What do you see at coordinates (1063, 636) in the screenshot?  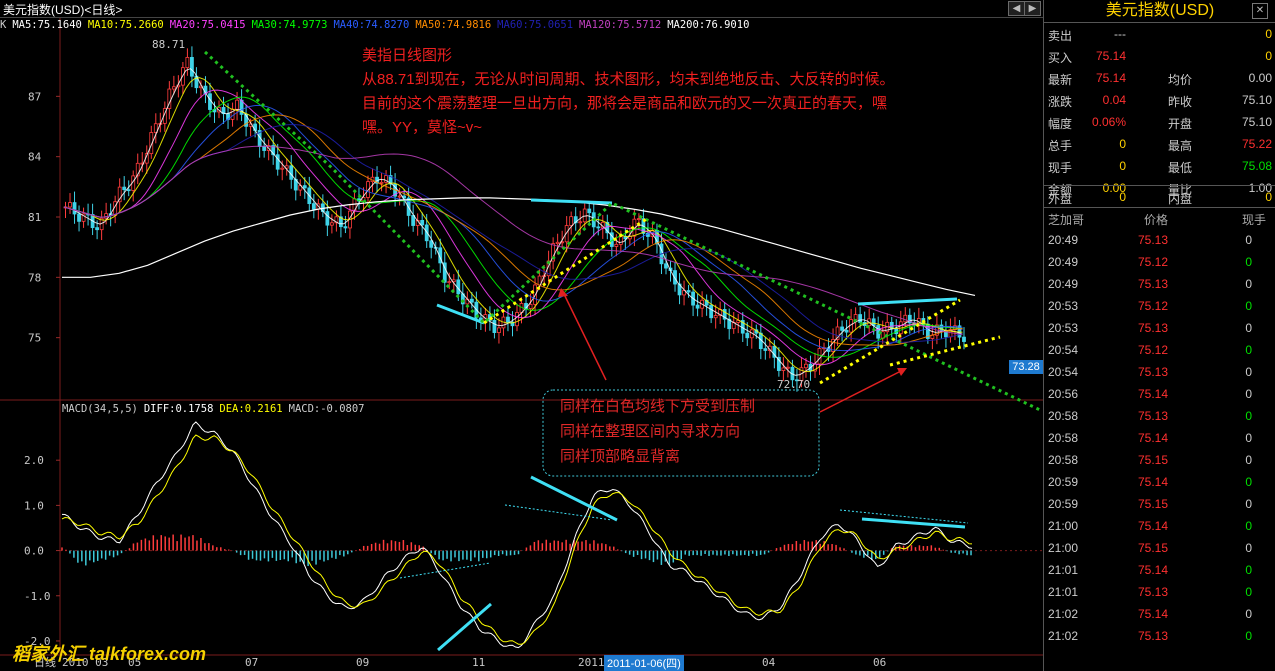 I see `tick-time: 21:02` at bounding box center [1063, 636].